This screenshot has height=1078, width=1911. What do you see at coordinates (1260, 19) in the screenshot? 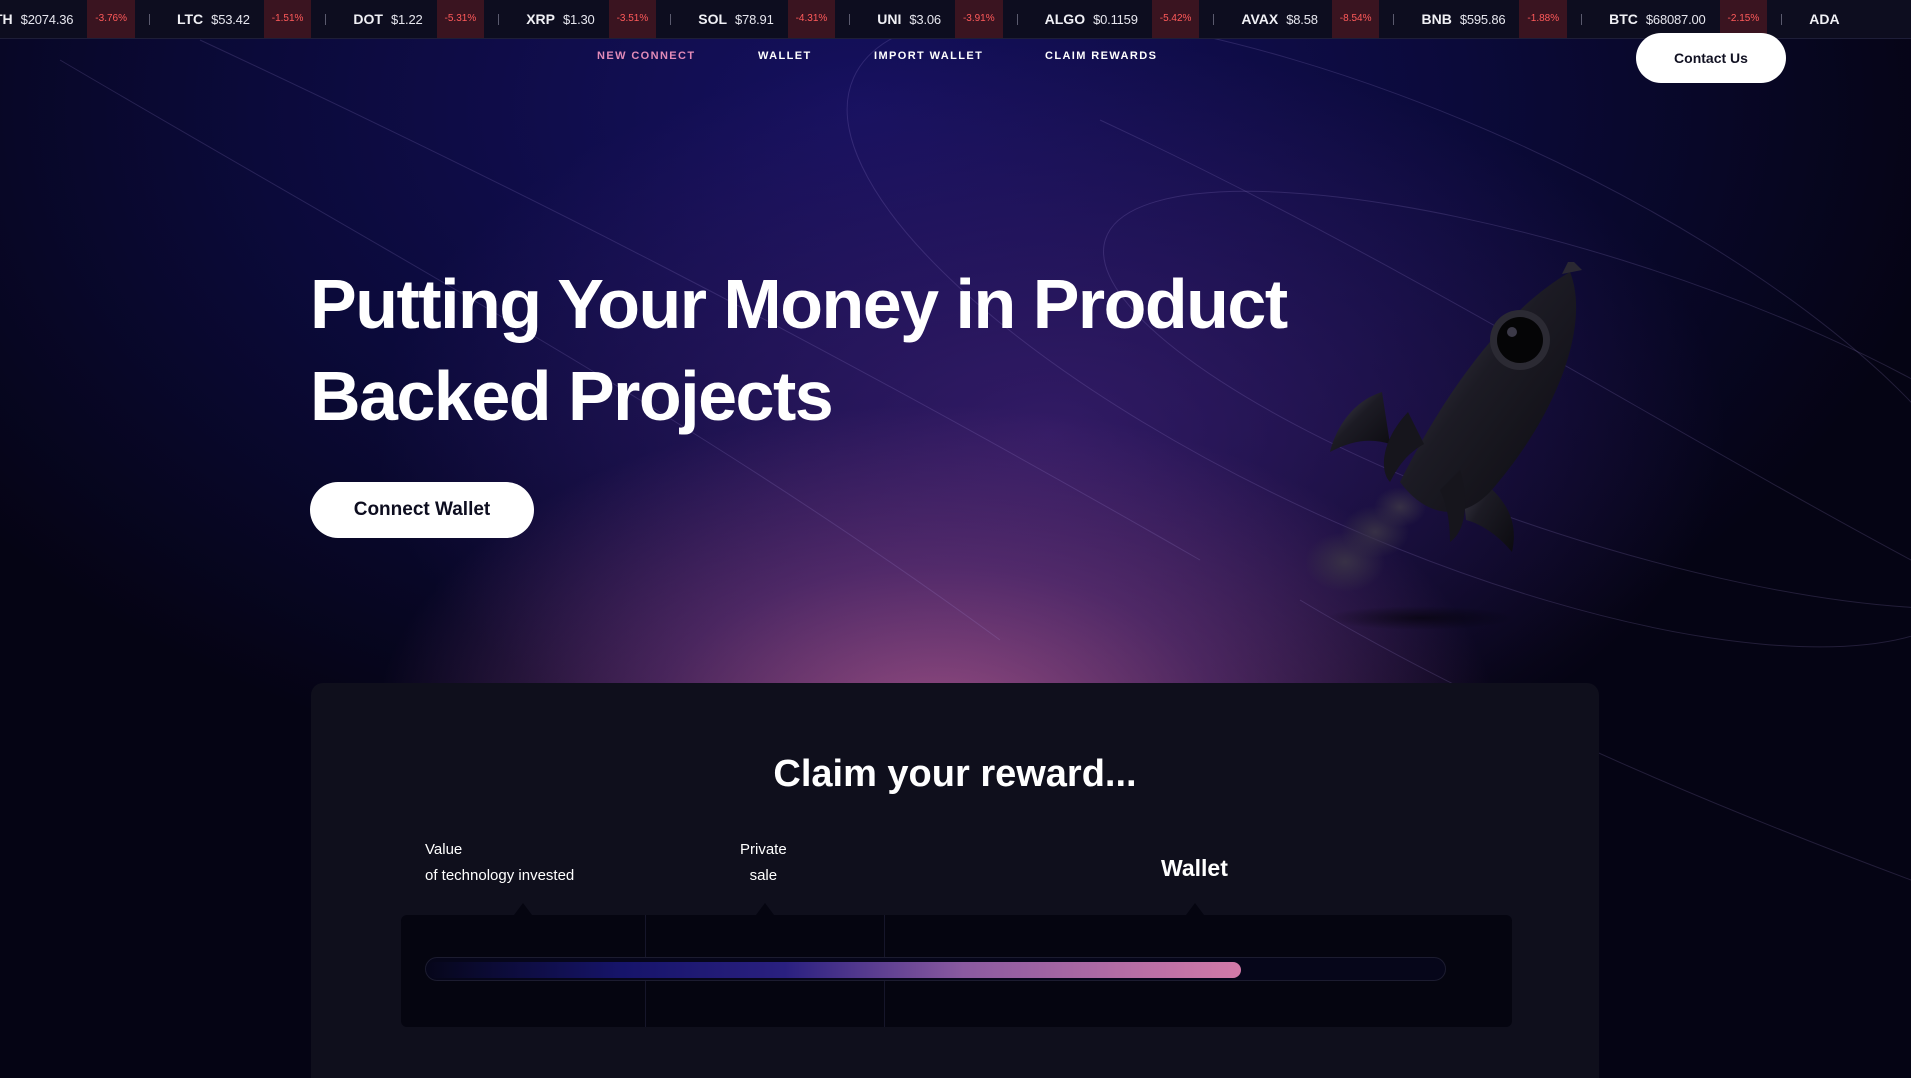
I see `ticker-symbol: AVAX` at bounding box center [1260, 19].